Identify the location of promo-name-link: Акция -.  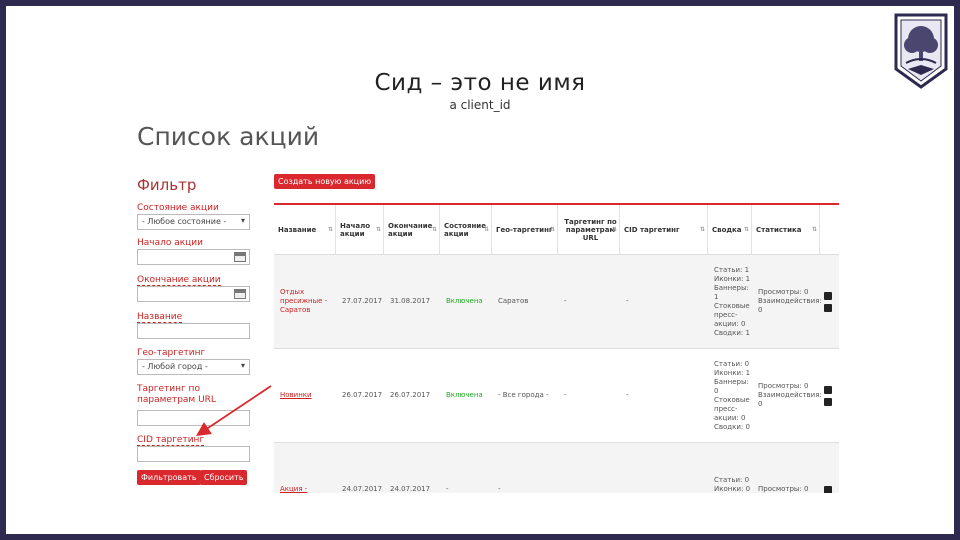
(305, 468).